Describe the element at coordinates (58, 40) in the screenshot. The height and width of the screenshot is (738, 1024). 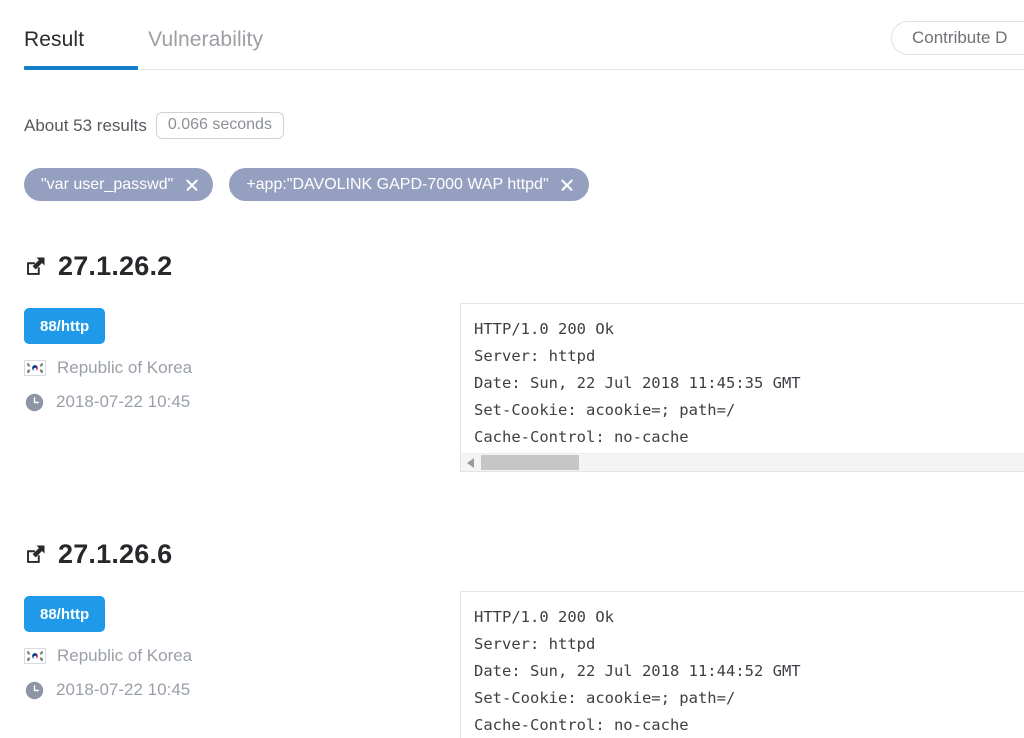
I see `tab-result: Result` at that location.